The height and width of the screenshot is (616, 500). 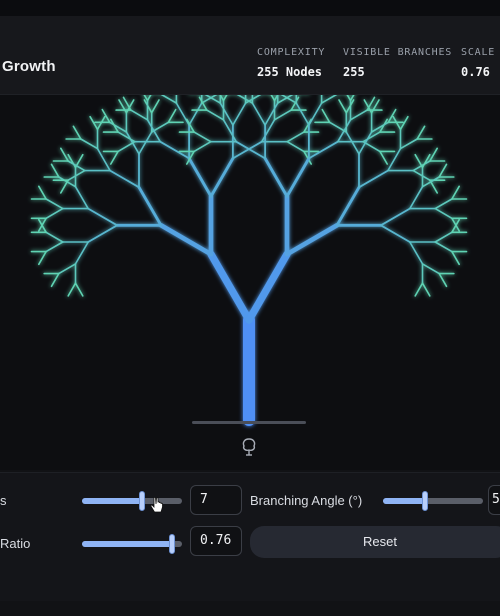 What do you see at coordinates (142, 501) in the screenshot?
I see `depth-slider-thumb` at bounding box center [142, 501].